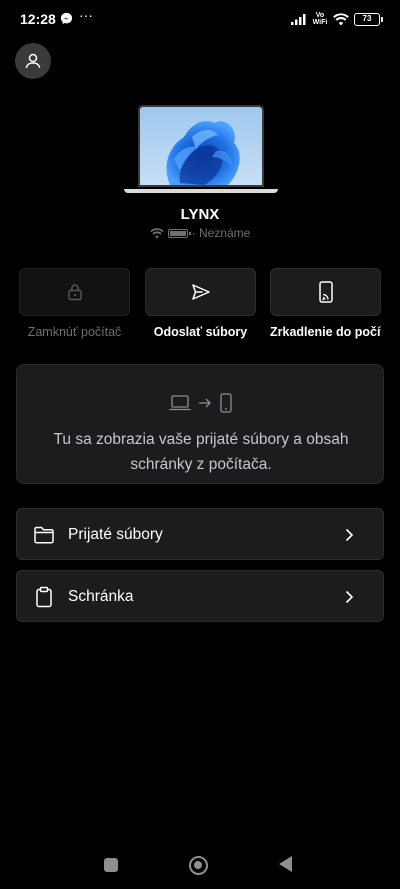 Image resolution: width=400 pixels, height=889 pixels. I want to click on clipboard-row: Schránka, so click(200, 596).